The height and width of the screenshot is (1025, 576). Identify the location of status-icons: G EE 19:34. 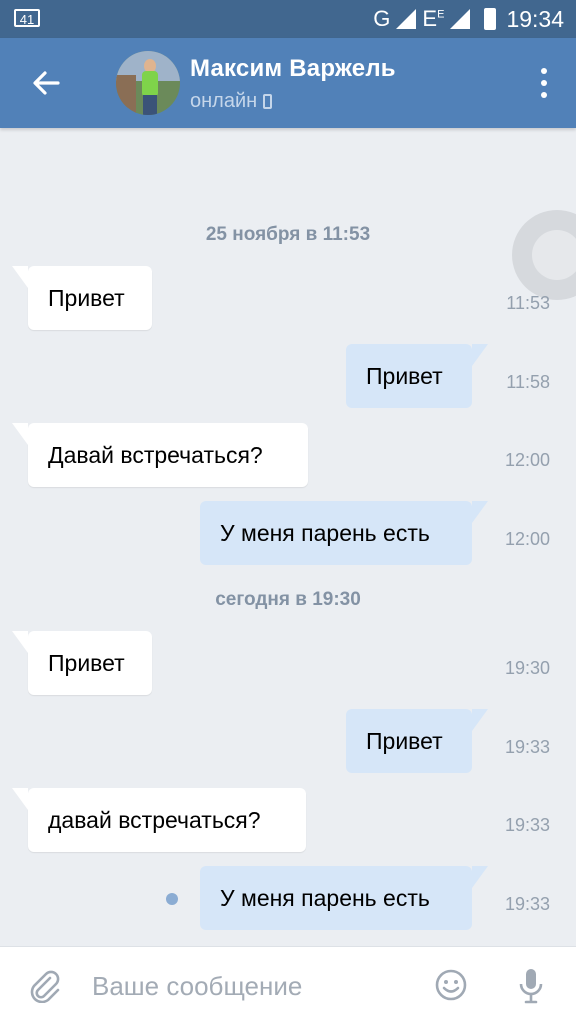
(468, 19).